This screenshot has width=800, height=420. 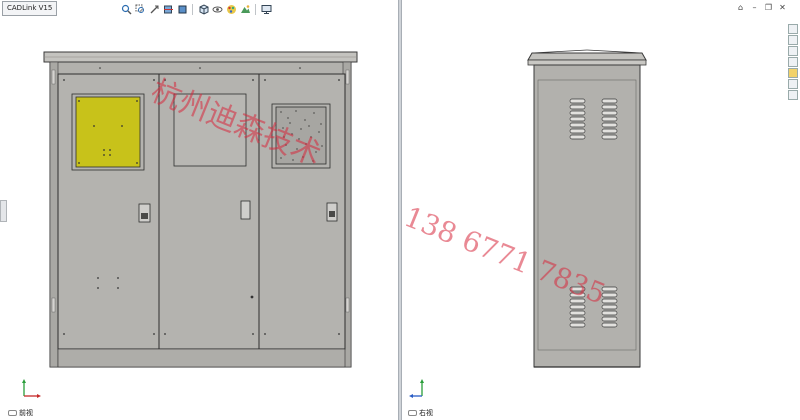 I want to click on front-view-label: 前视, so click(x=20, y=413).